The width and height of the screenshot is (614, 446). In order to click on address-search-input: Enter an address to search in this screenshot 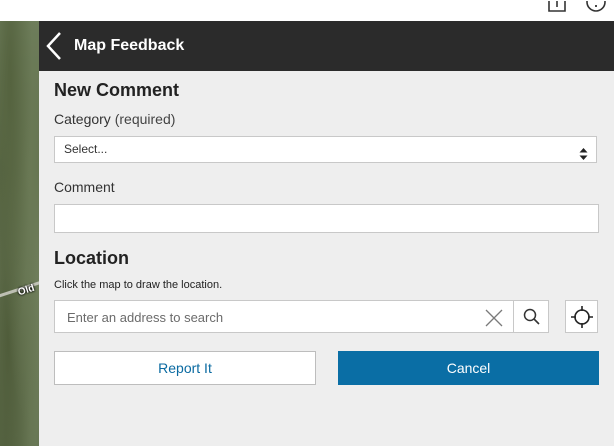, I will do `click(301, 316)`.